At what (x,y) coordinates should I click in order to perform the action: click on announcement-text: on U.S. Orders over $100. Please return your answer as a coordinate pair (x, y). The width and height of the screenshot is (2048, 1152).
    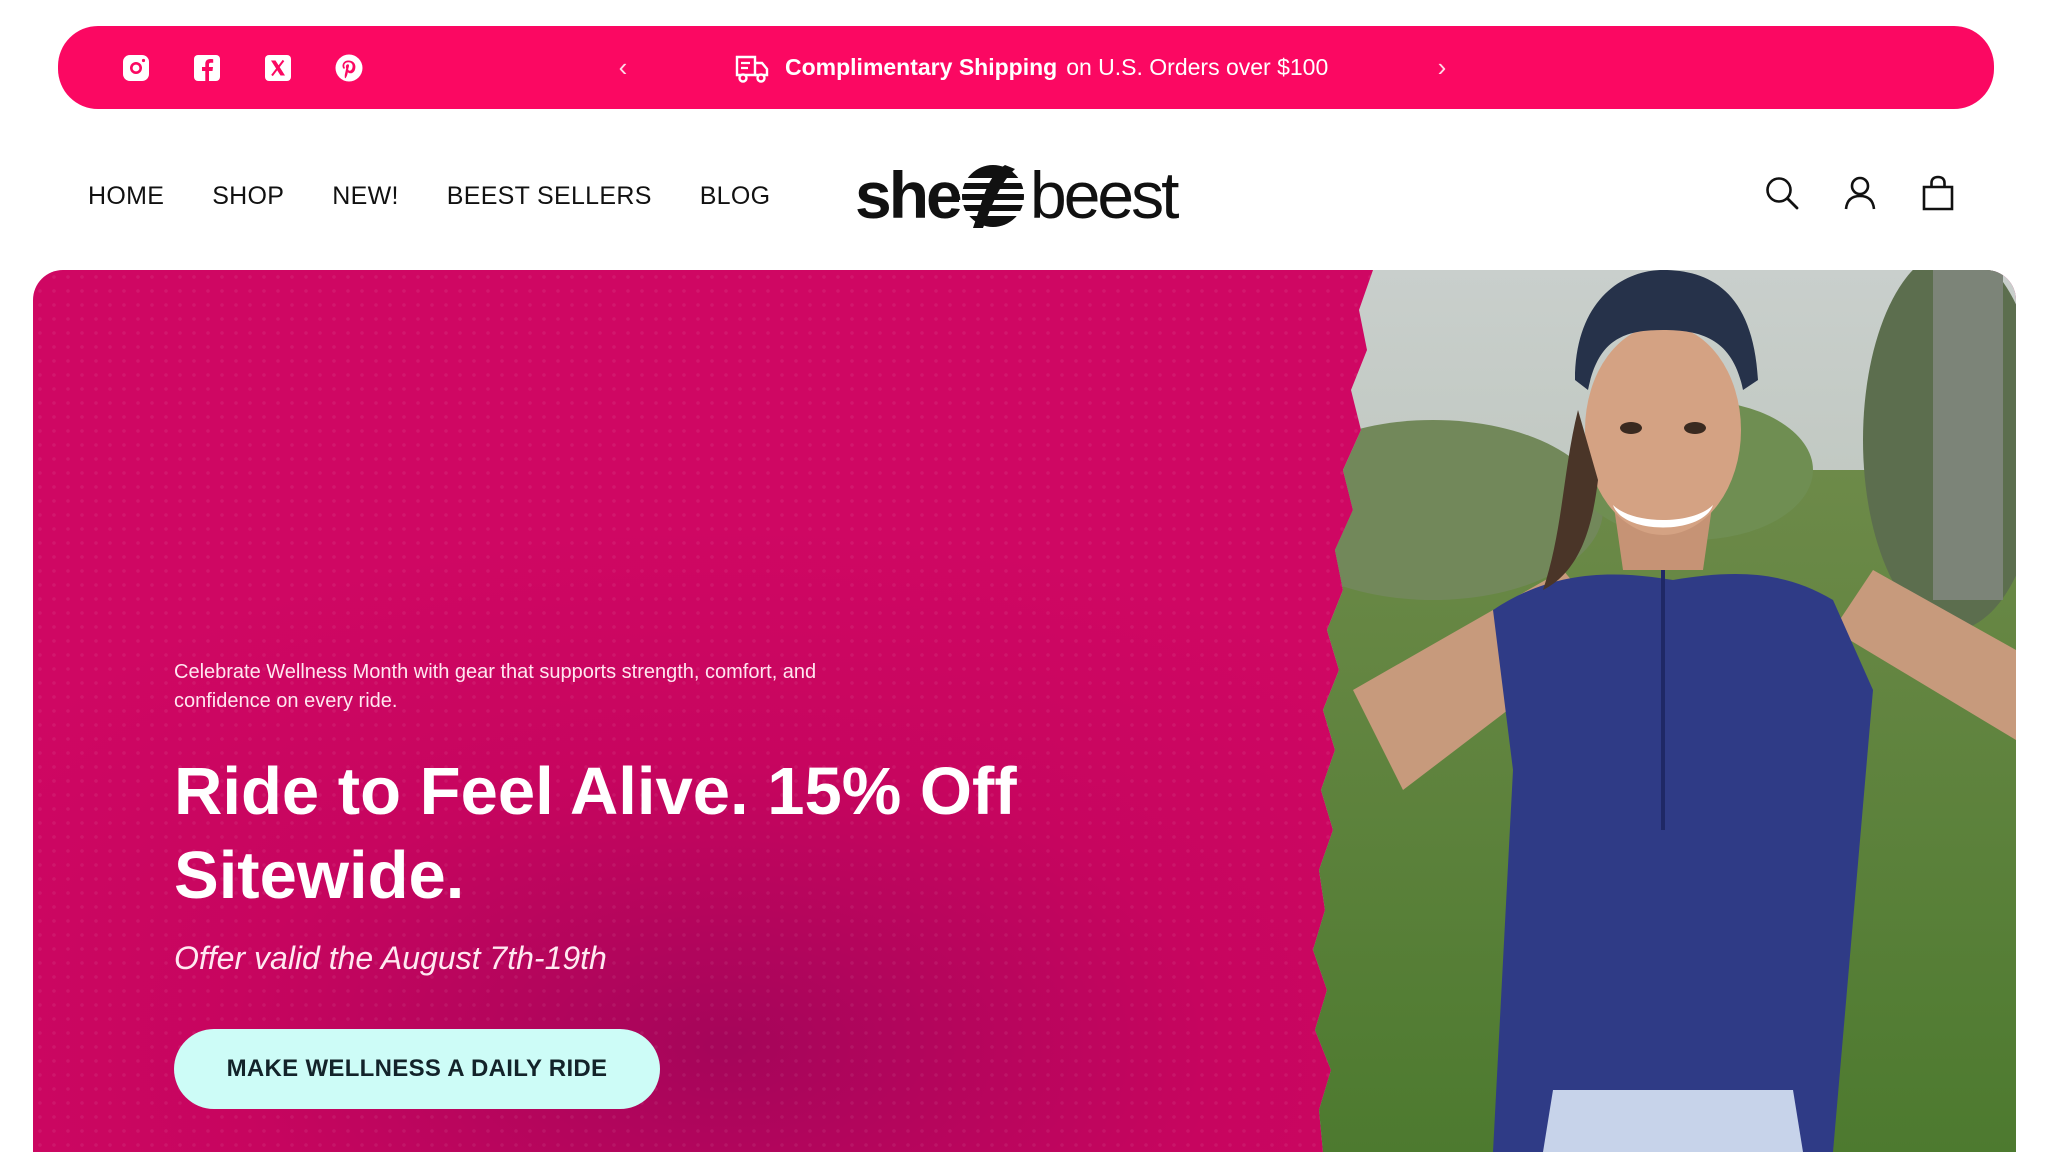
    Looking at the image, I should click on (1197, 67).